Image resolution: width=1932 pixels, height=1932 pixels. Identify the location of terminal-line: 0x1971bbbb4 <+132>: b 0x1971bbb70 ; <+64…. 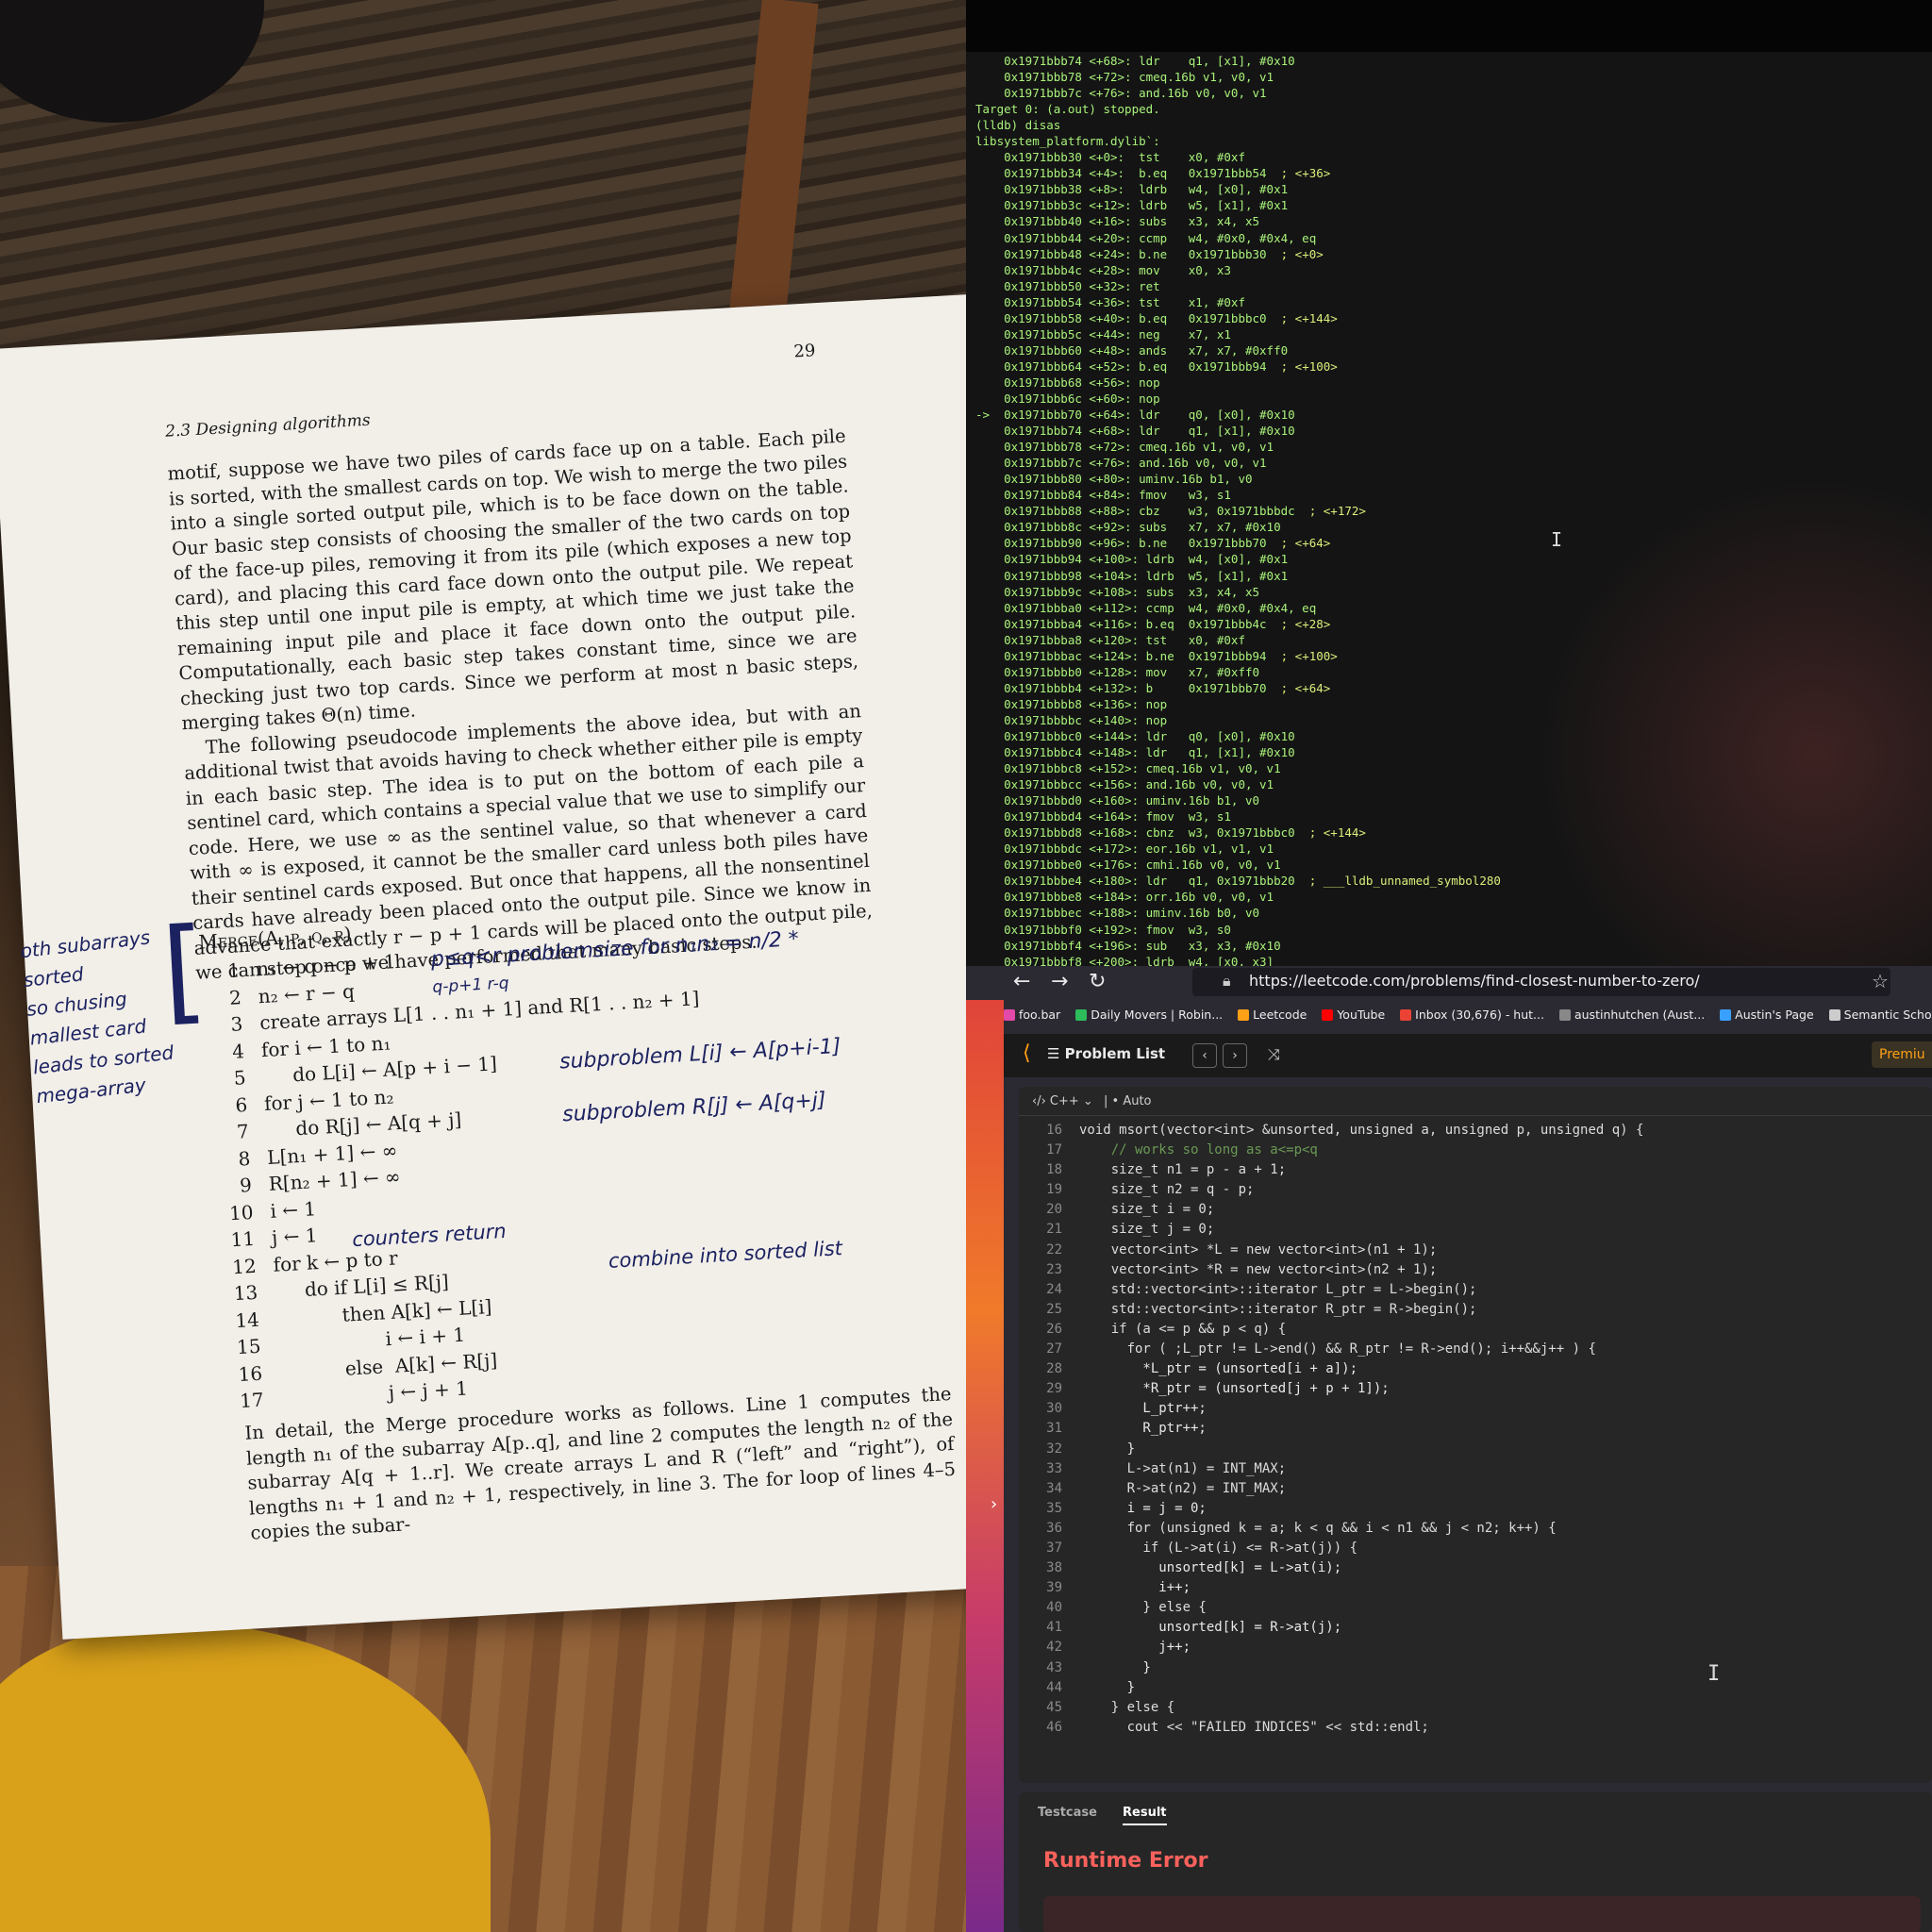
(1238, 688).